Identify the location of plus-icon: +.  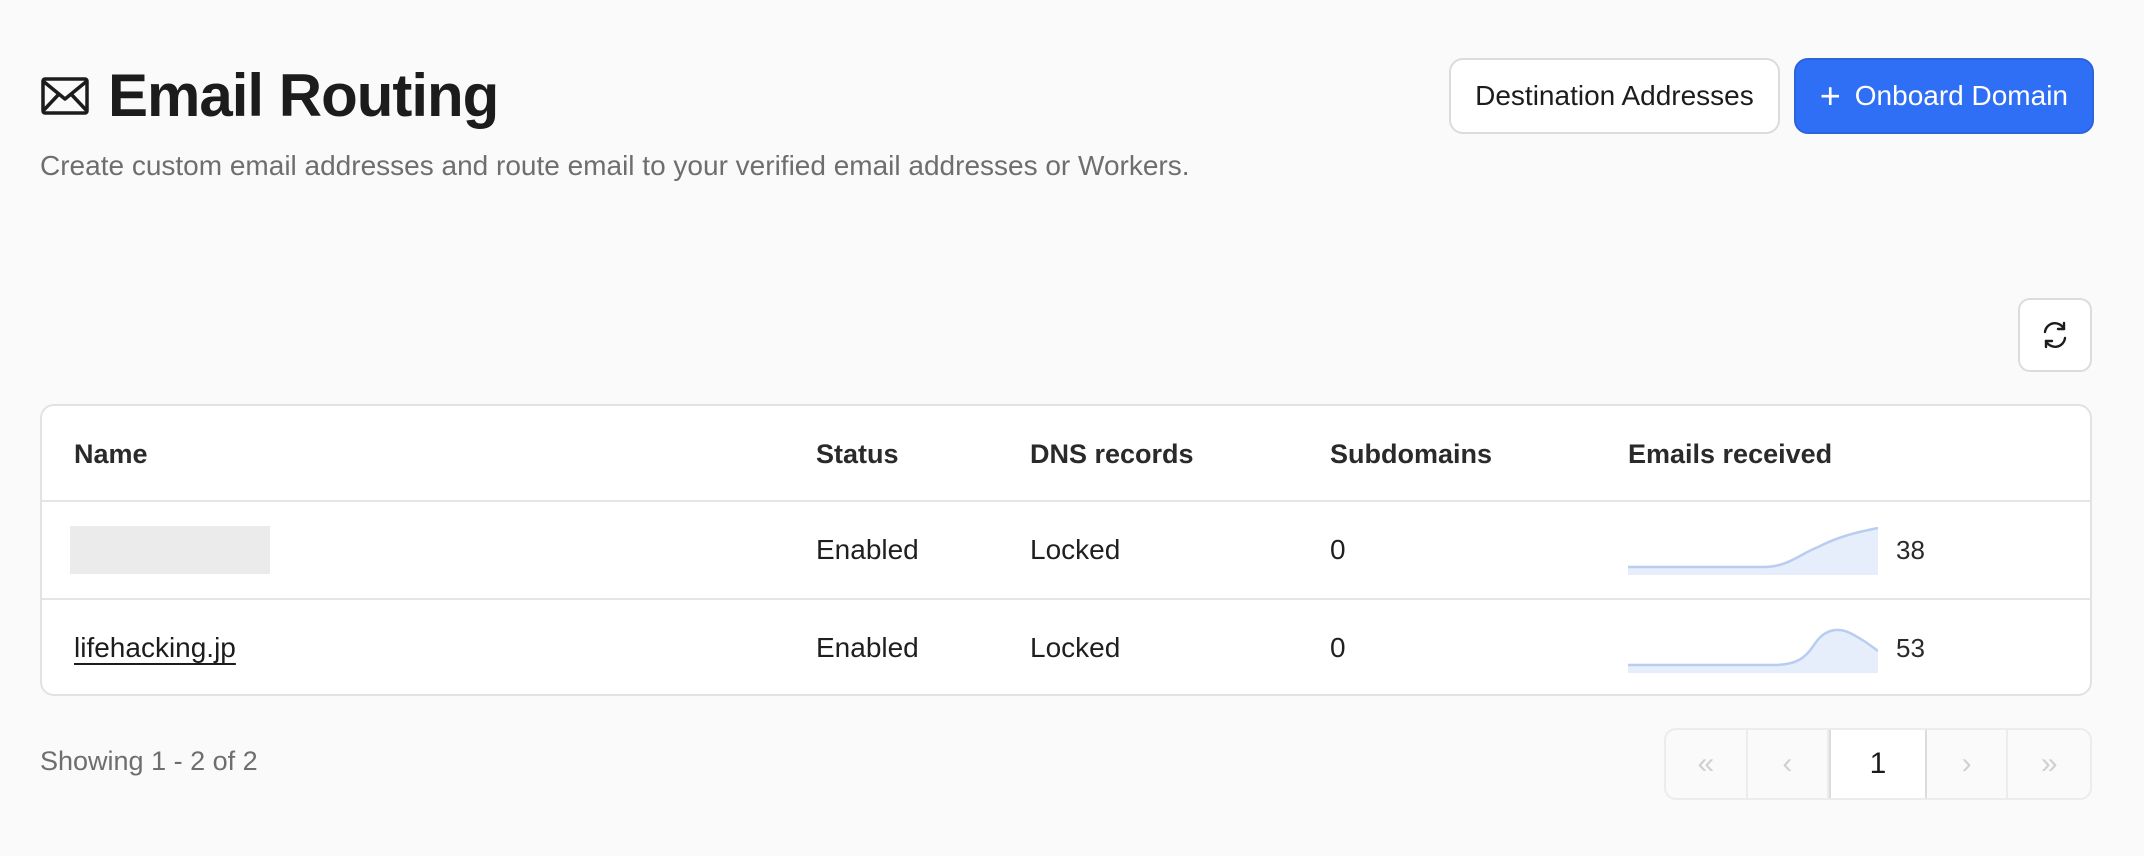
(1830, 95).